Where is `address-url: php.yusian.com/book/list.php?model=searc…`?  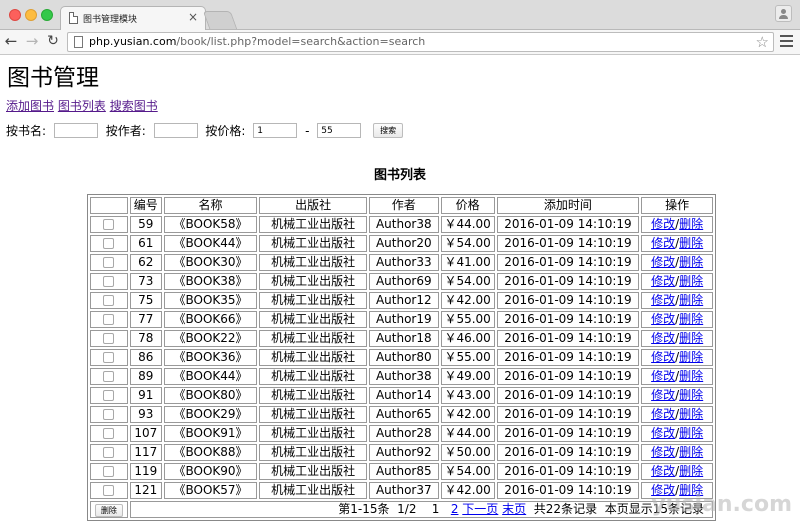
address-url: php.yusian.com/book/list.php?model=searc… is located at coordinates (257, 41).